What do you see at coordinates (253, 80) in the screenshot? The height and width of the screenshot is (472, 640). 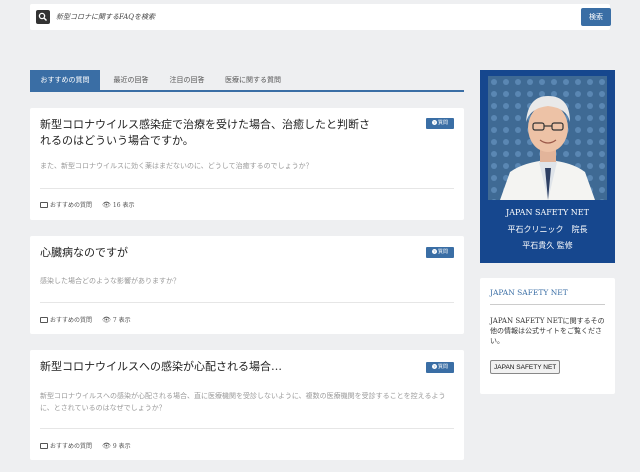 I see `tab-medical: 医療に関する質問` at bounding box center [253, 80].